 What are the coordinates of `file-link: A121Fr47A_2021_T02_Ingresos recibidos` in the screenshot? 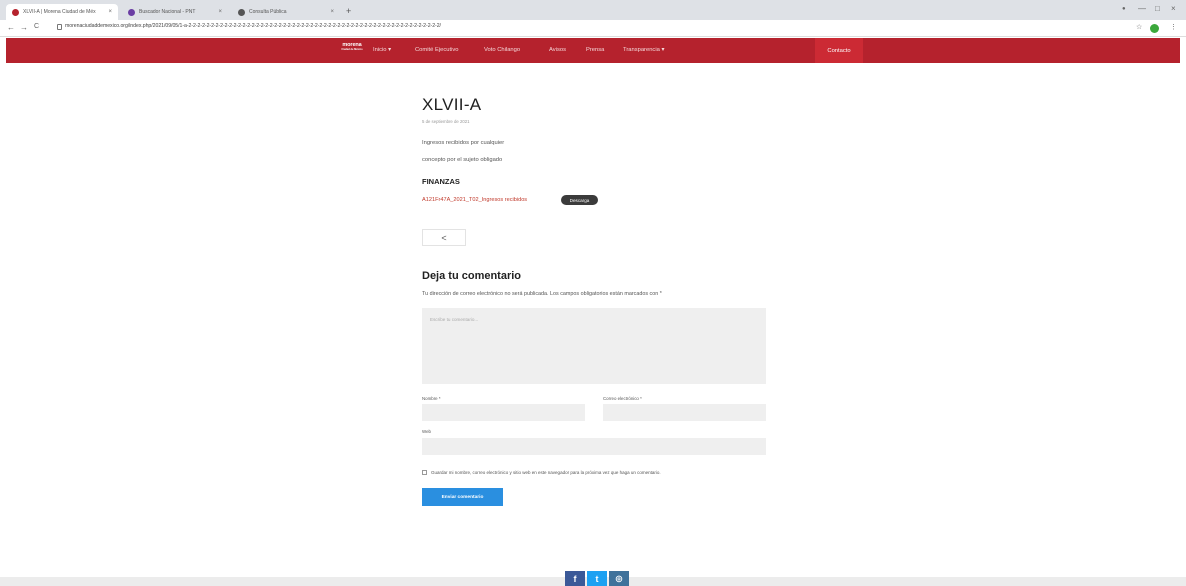 It's located at (474, 200).